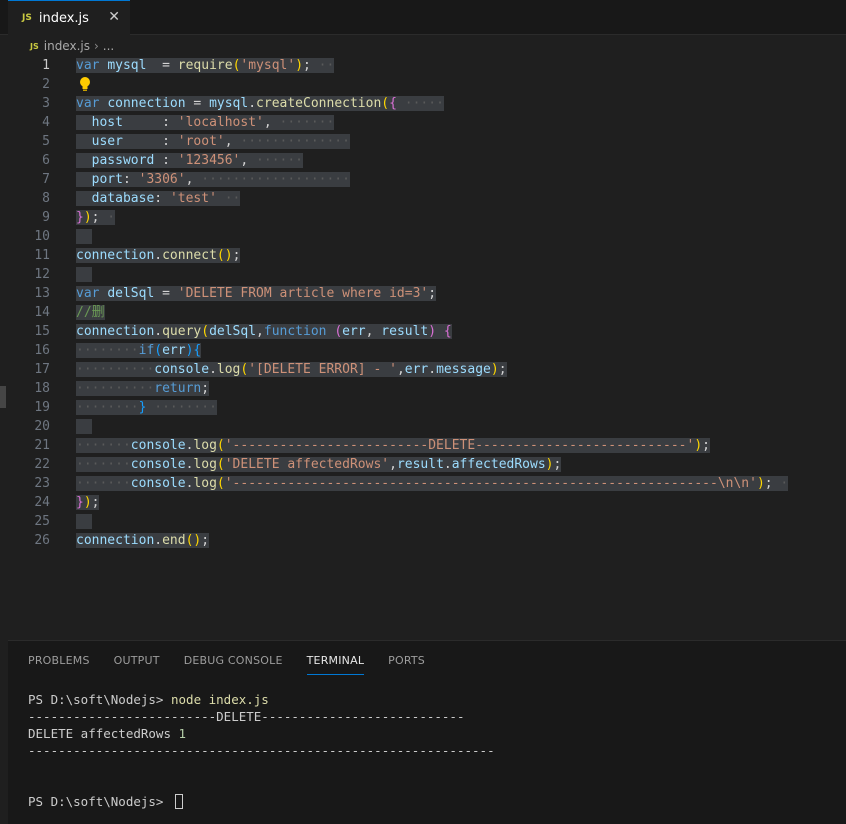 The height and width of the screenshot is (824, 846). Describe the element at coordinates (427, 407) in the screenshot. I see `code-line: 19 ········} ········` at that location.